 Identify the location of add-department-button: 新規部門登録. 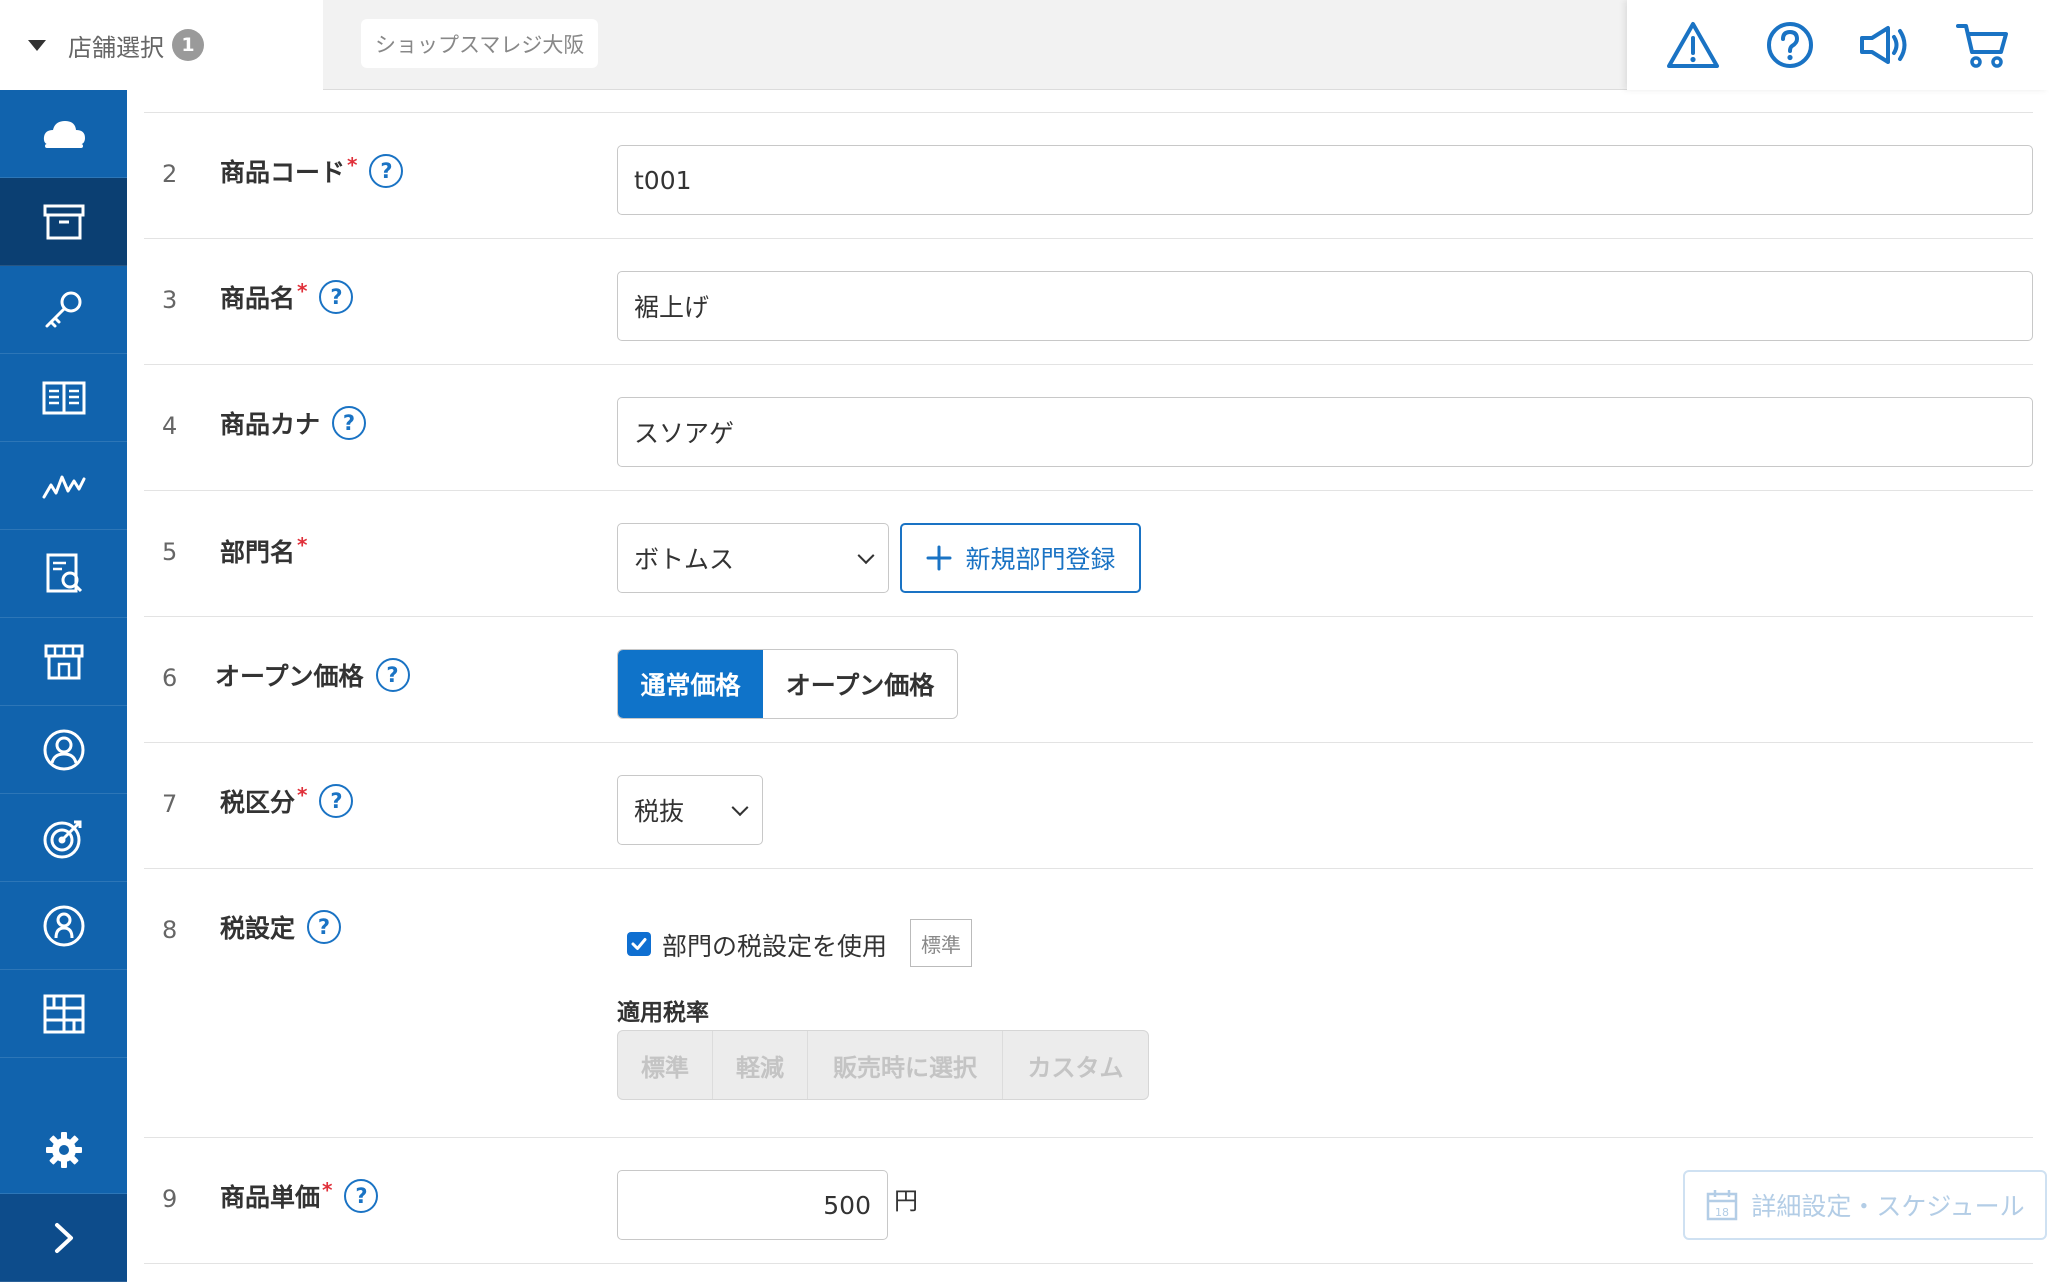
(1020, 558).